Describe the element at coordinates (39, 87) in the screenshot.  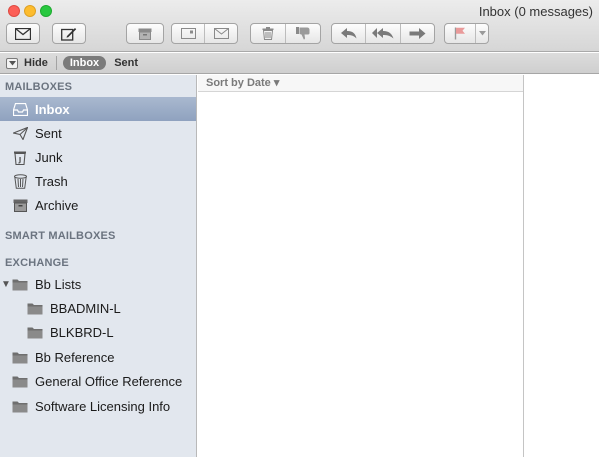
I see `mailboxes-header: MAILBOXES` at that location.